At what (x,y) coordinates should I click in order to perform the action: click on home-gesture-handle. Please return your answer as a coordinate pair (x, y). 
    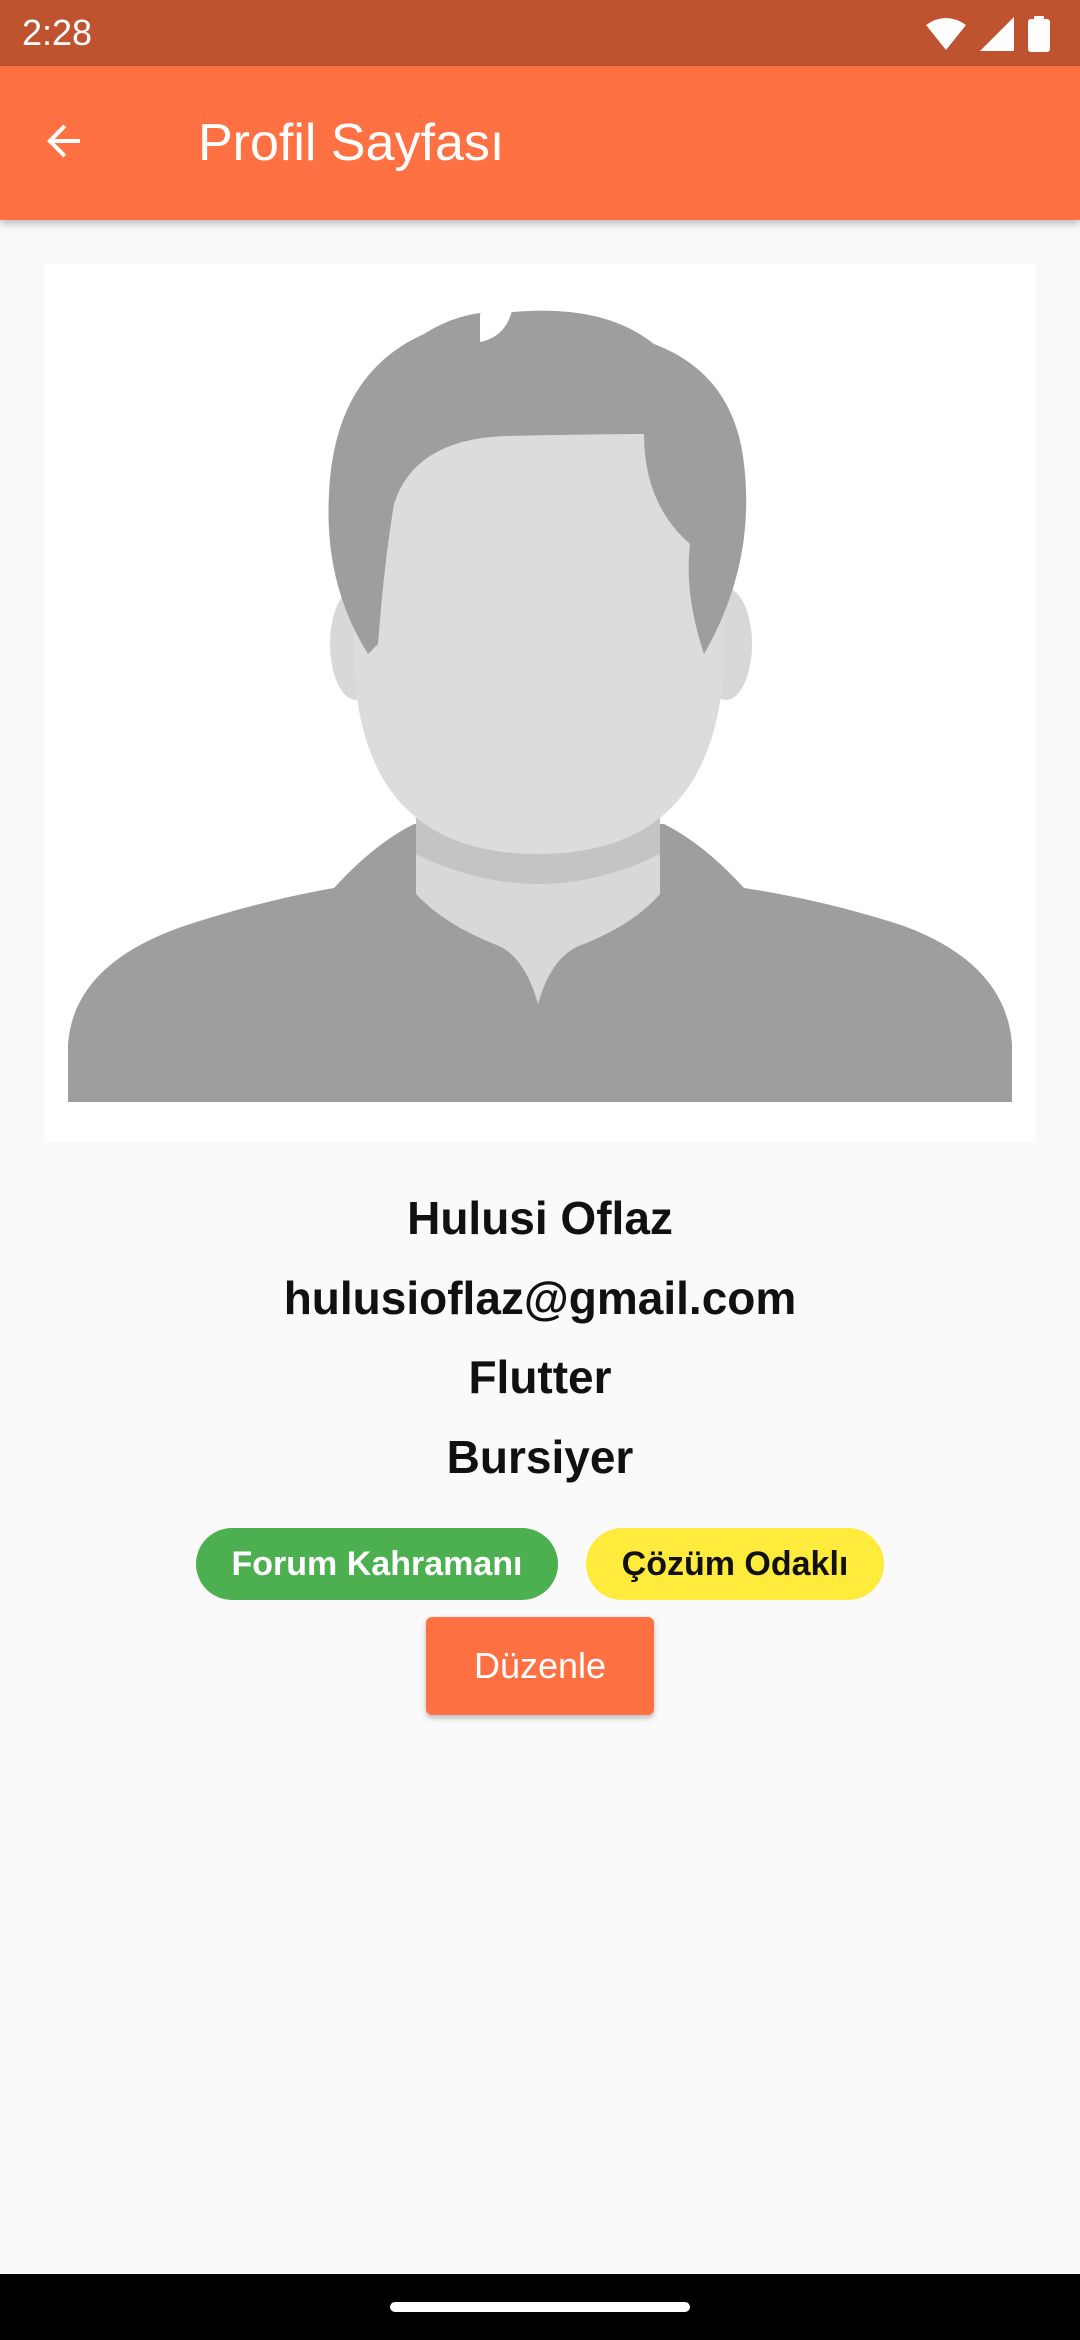
    Looking at the image, I should click on (540, 2307).